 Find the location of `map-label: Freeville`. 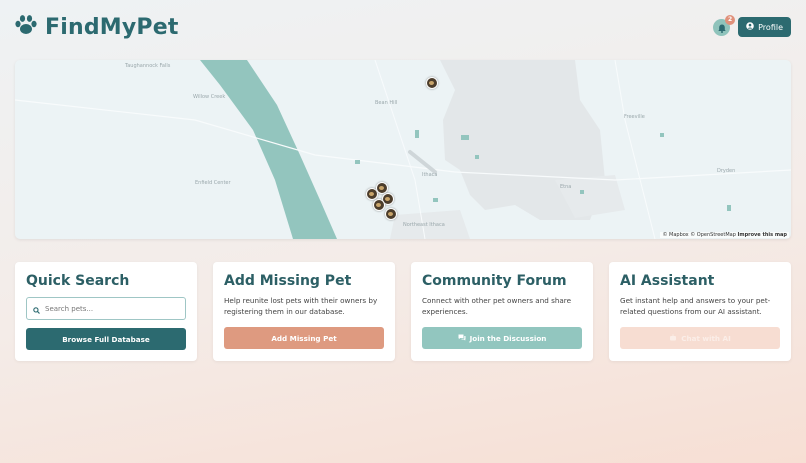

map-label: Freeville is located at coordinates (634, 117).